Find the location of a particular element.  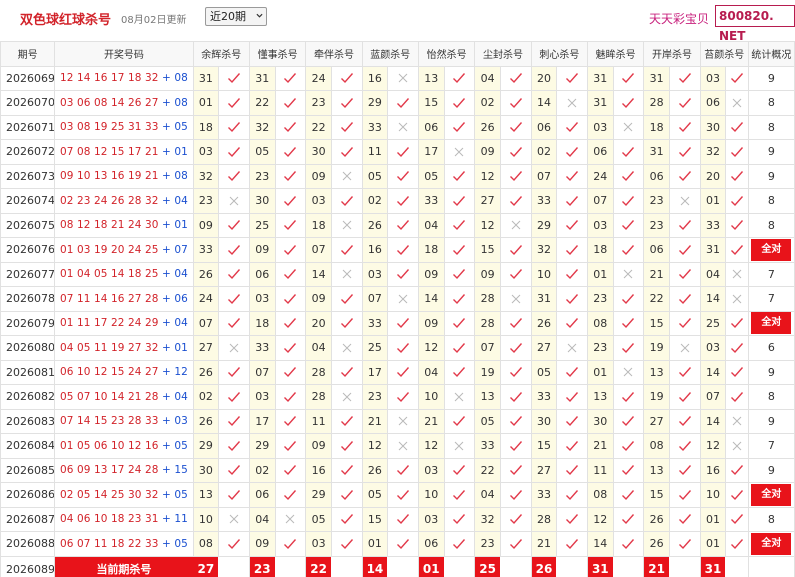

draw-numbers: 04 05 11 19 27 32 + 01 is located at coordinates (124, 348).